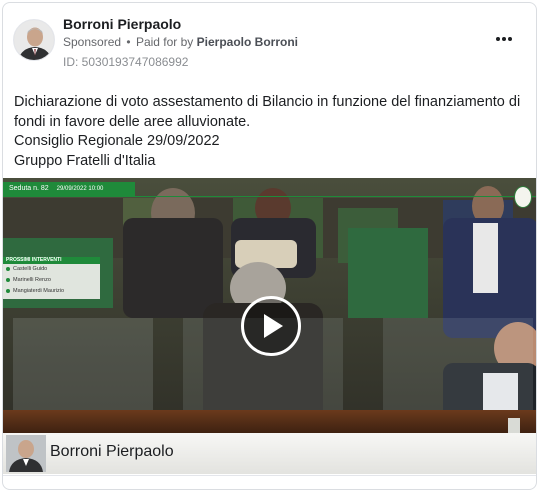 The width and height of the screenshot is (539, 492). Describe the element at coordinates (269, 453) in the screenshot. I see `speaker-lower-third: Borroni Pierpaolo` at that location.